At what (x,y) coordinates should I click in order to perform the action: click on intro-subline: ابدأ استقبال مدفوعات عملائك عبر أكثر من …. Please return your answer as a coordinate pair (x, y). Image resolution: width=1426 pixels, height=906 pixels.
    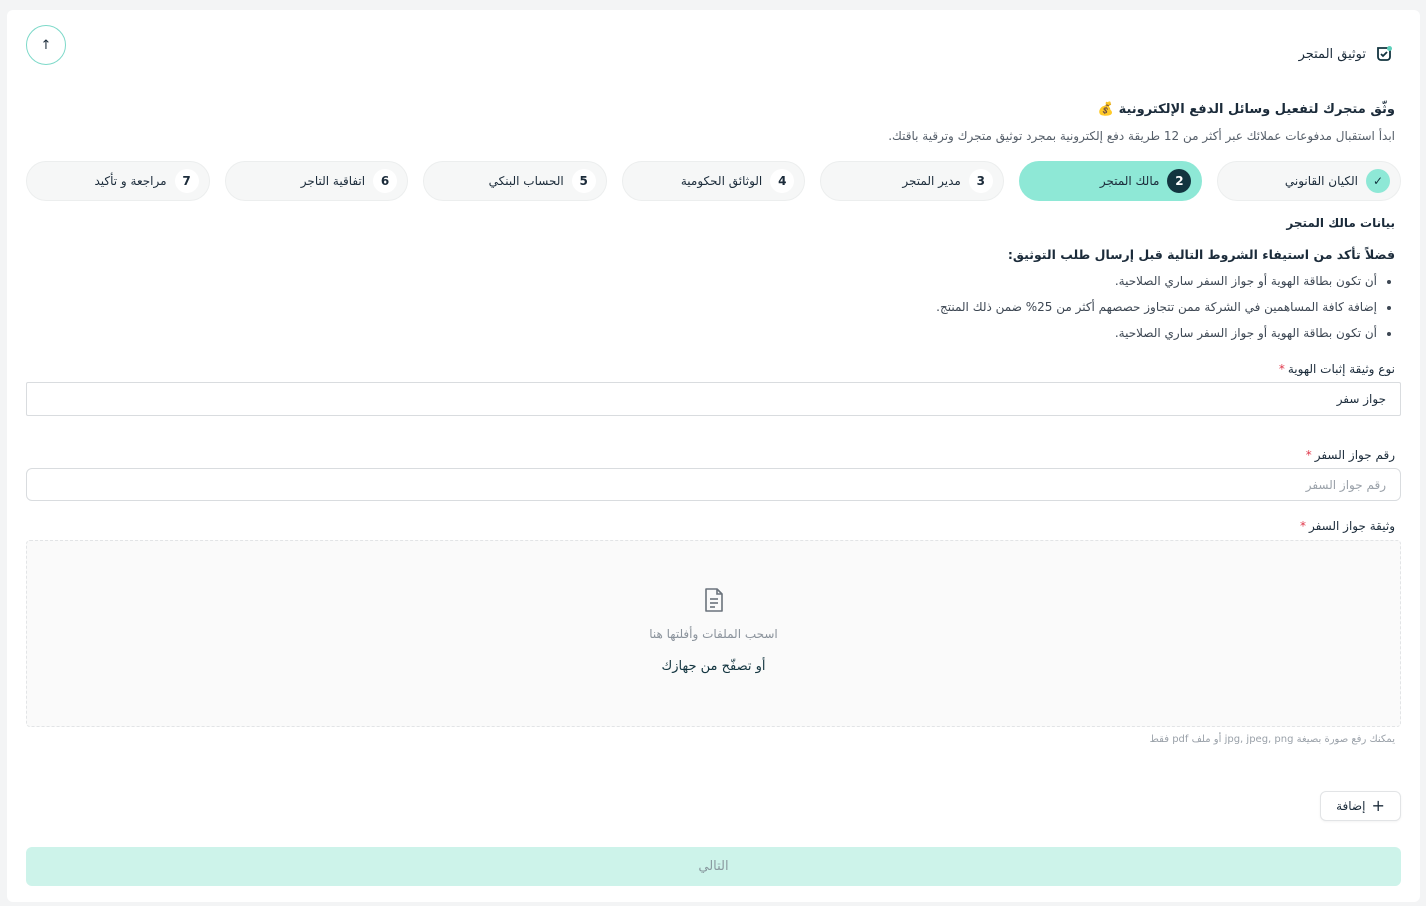
    Looking at the image, I should click on (1141, 136).